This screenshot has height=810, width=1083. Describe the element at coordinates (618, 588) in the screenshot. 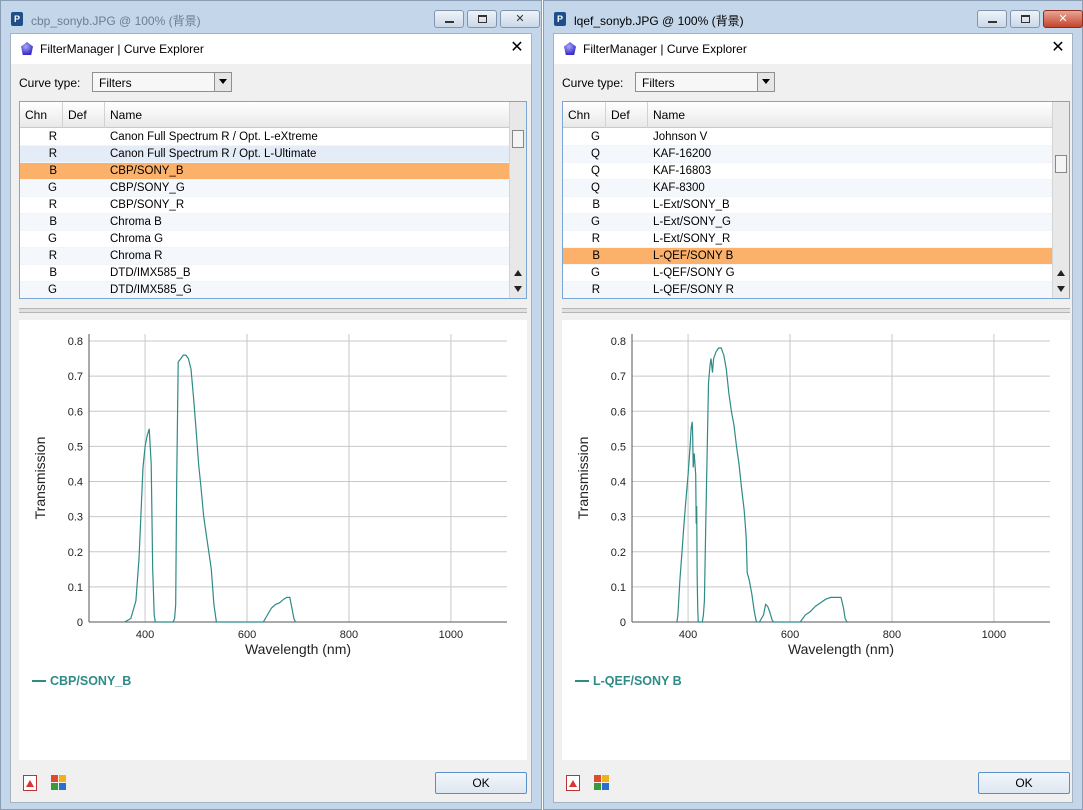

I see `y-tick-label: 0.1` at that location.